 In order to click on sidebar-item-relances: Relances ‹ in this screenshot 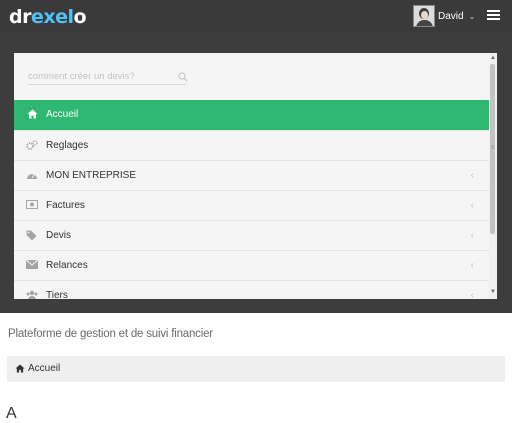, I will do `click(251, 265)`.